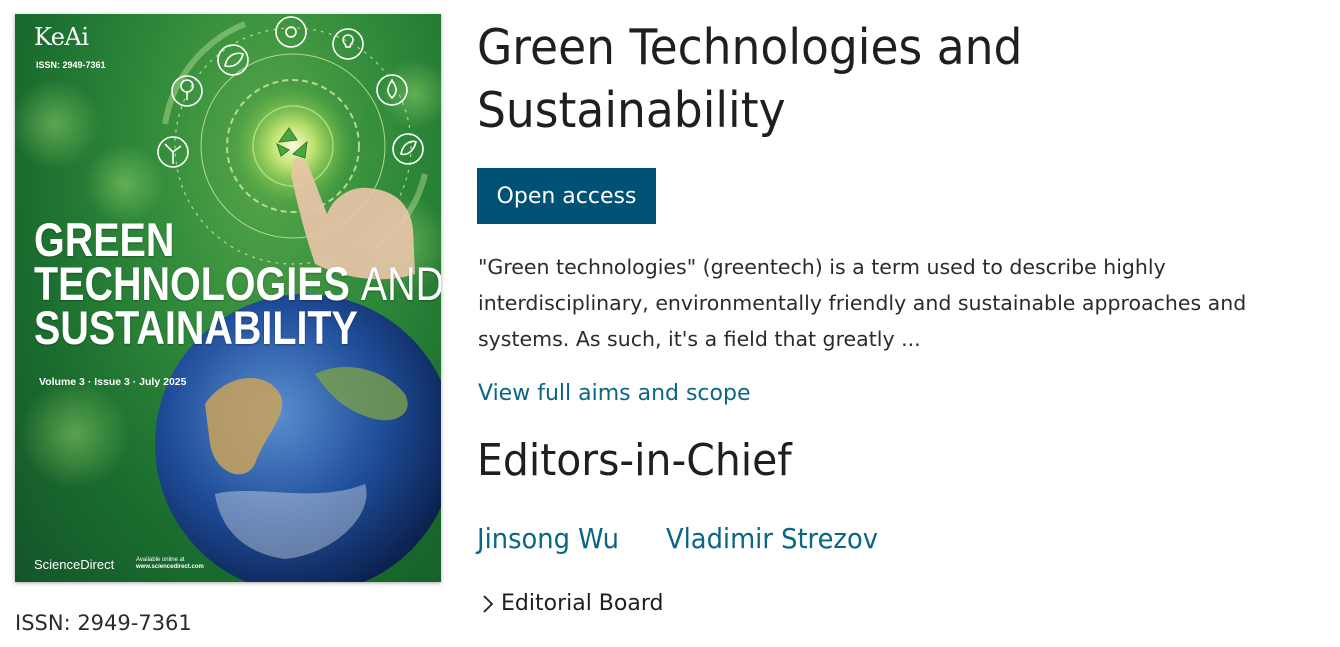 The width and height of the screenshot is (1340, 647). What do you see at coordinates (160, 560) in the screenshot?
I see `cover-available-line: Available online at` at bounding box center [160, 560].